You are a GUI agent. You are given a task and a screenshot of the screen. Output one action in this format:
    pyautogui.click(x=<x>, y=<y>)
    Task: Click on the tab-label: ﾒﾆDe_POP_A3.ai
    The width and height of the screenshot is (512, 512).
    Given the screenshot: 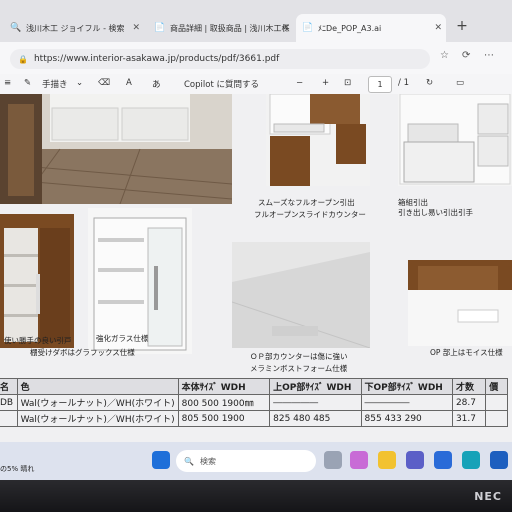 What is the action you would take?
    pyautogui.click(x=350, y=28)
    